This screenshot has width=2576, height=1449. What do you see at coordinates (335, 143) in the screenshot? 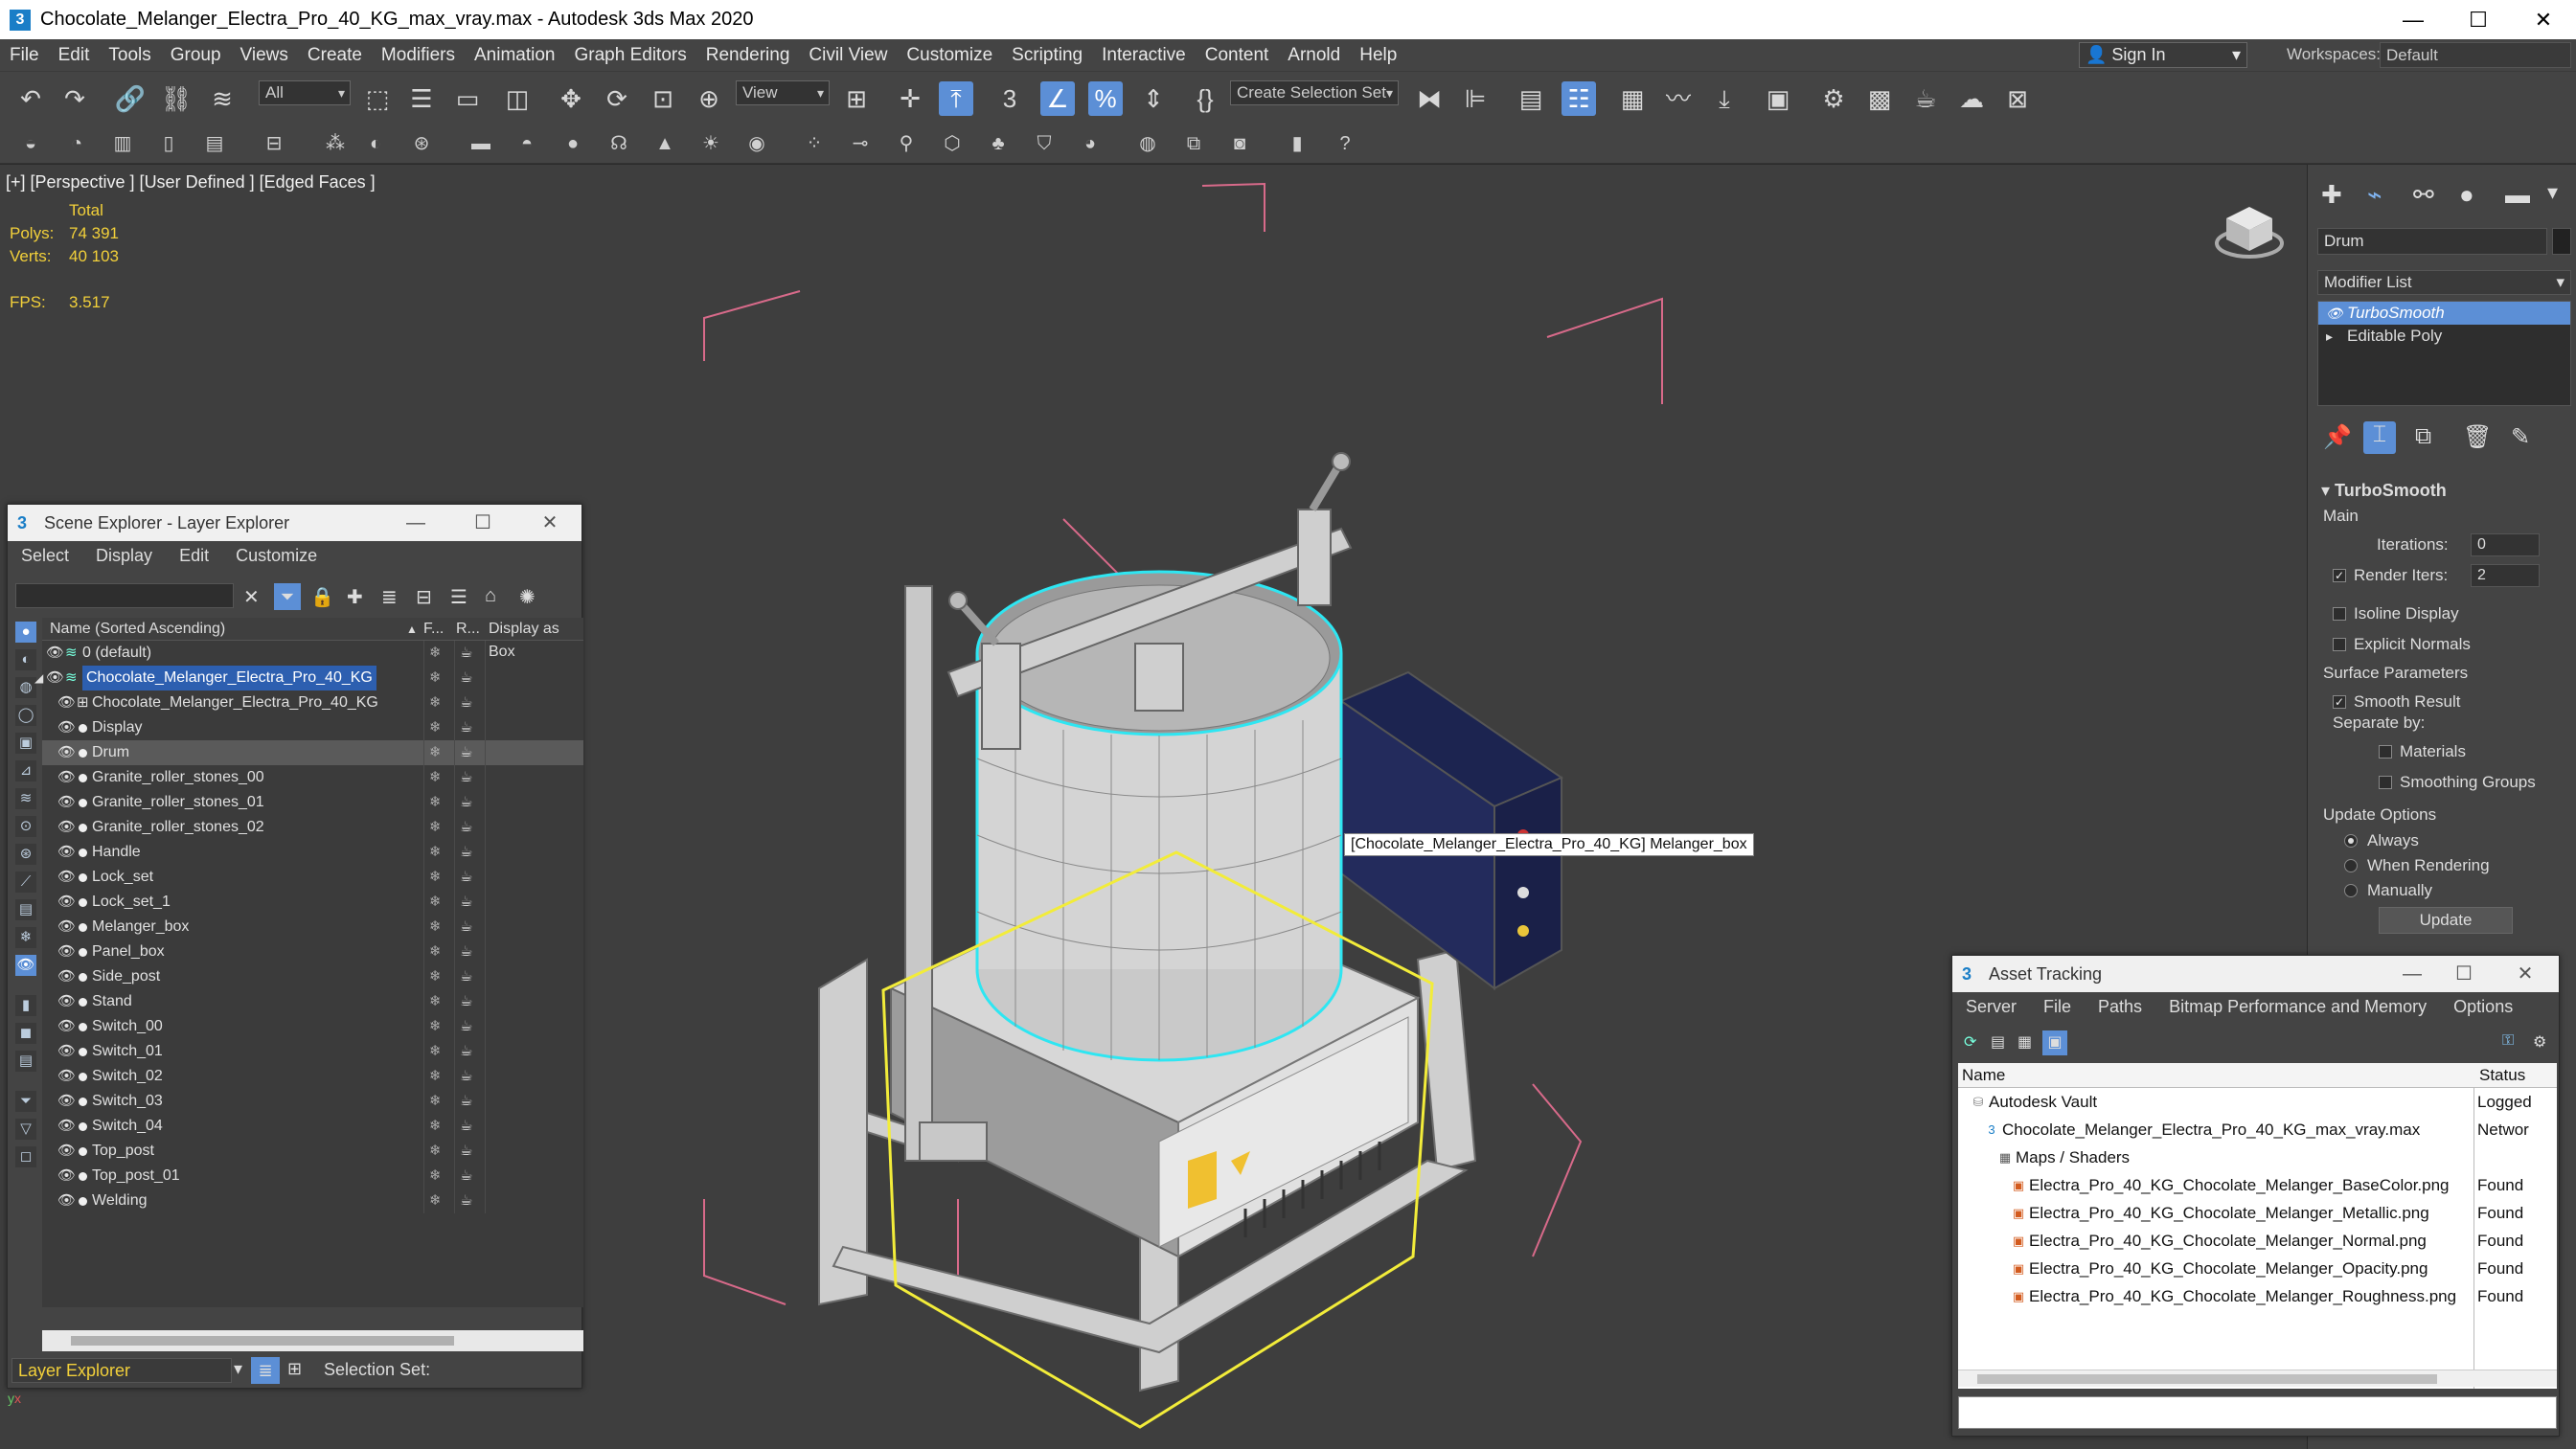
I see `vray-proxy-icon: ⁂` at bounding box center [335, 143].